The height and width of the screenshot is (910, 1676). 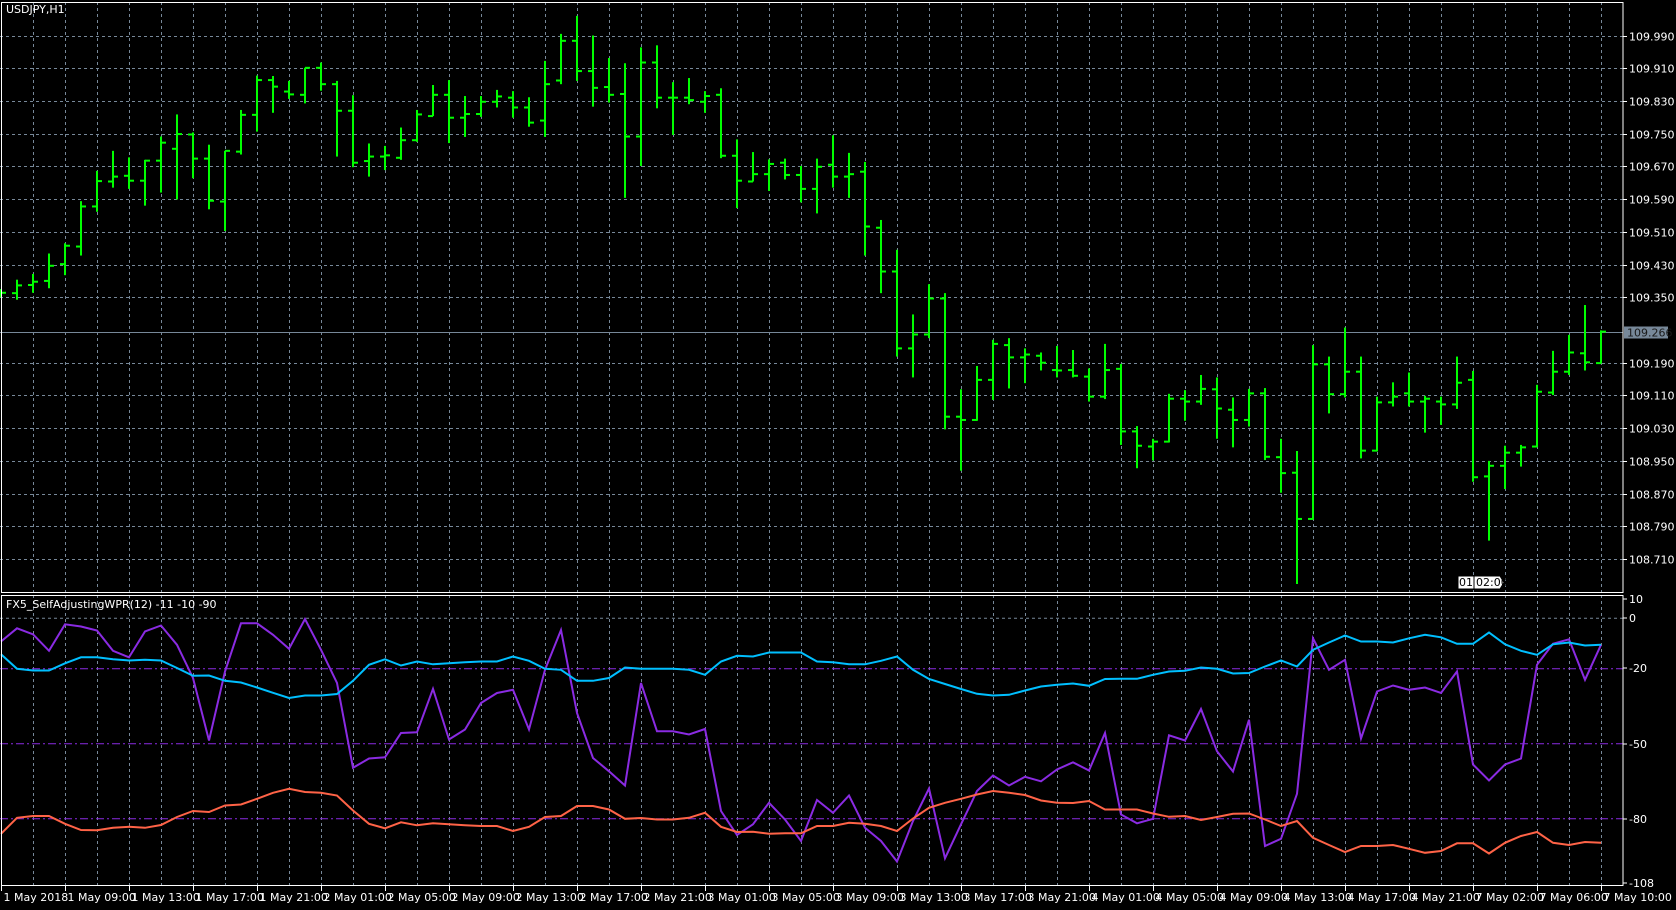 What do you see at coordinates (1652, 364) in the screenshot?
I see `price-tick-label: 109.190` at bounding box center [1652, 364].